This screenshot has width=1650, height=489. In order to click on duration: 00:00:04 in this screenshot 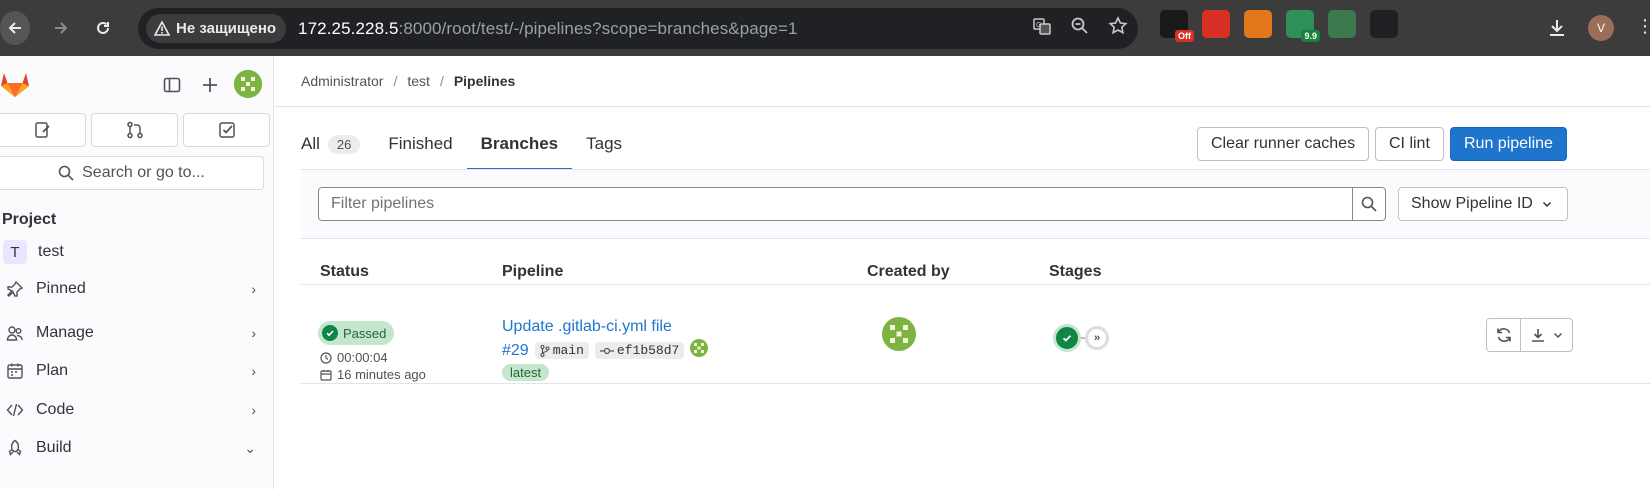, I will do `click(354, 357)`.